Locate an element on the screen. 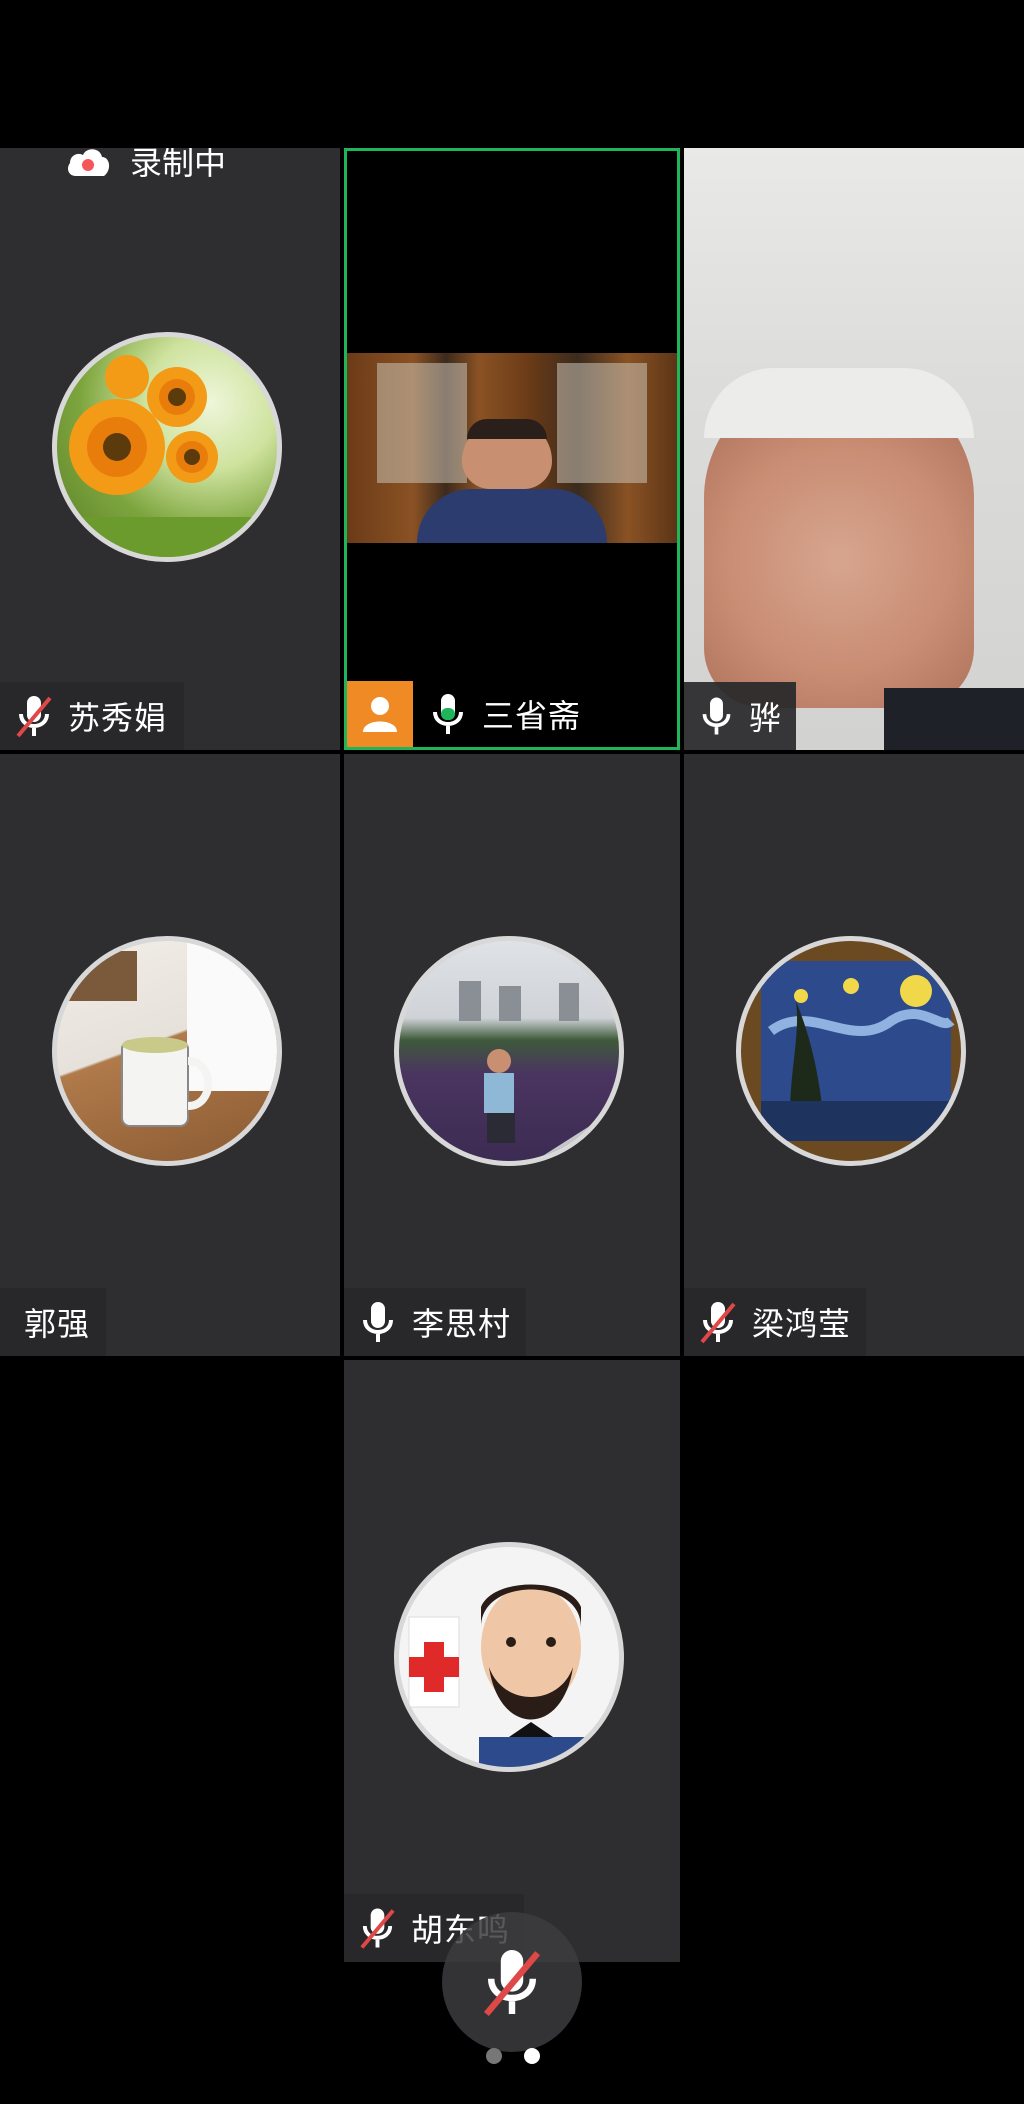 The height and width of the screenshot is (2104, 1024). participant-namebar: 李思村 is located at coordinates (435, 1322).